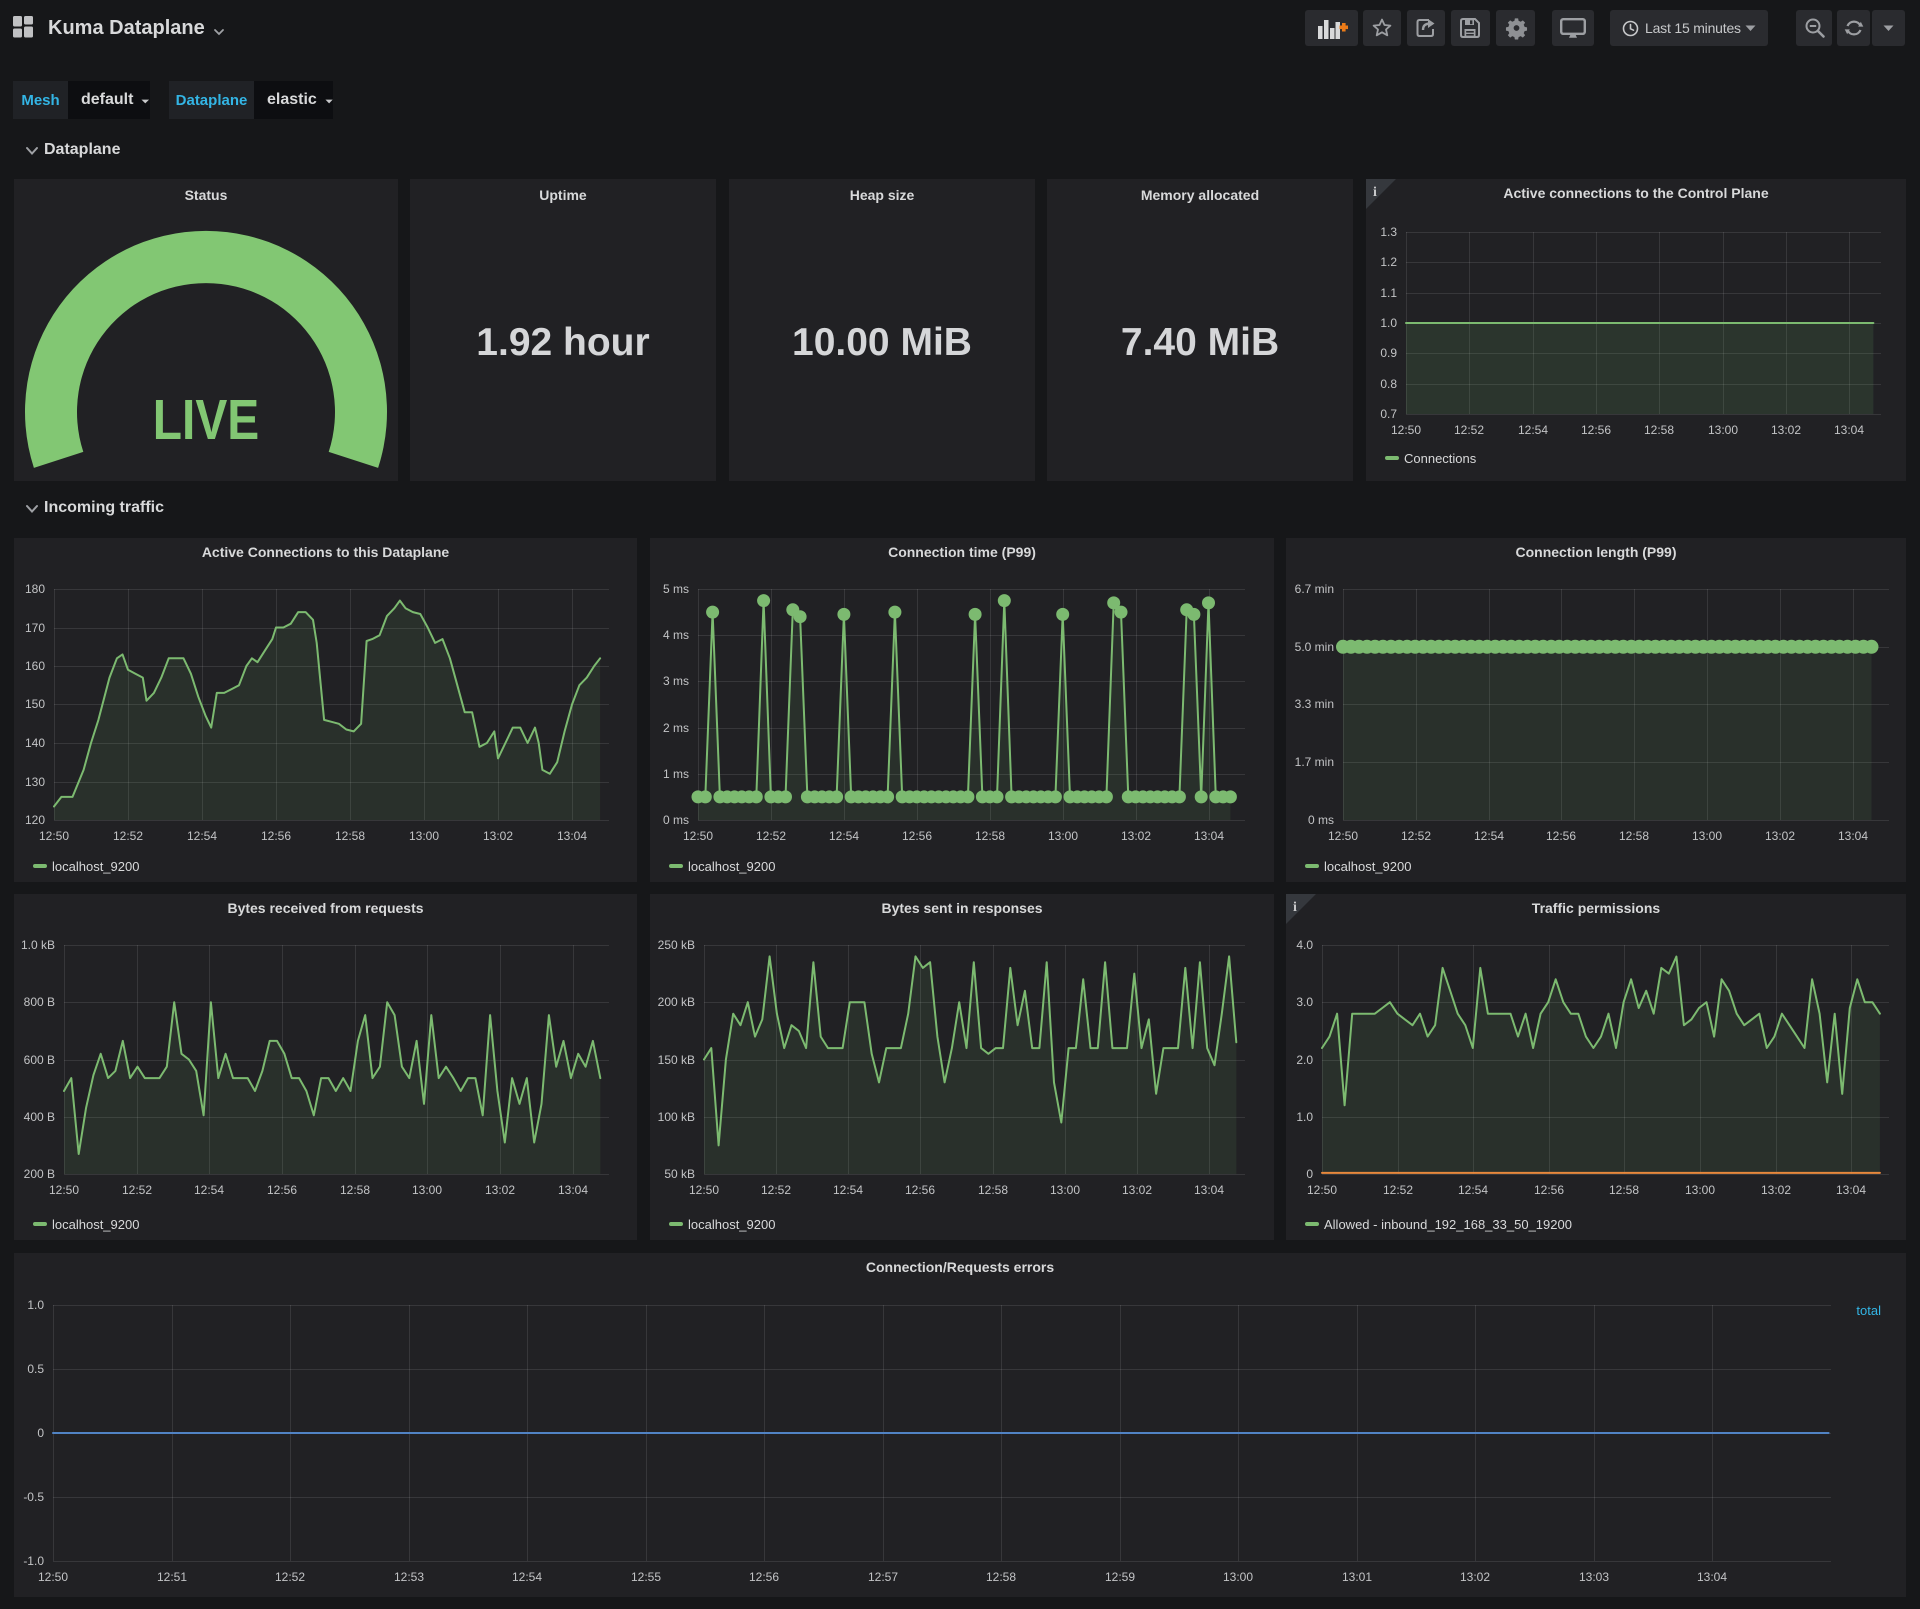 The image size is (1920, 1609). I want to click on svg-text: 600 B, so click(39, 1060).